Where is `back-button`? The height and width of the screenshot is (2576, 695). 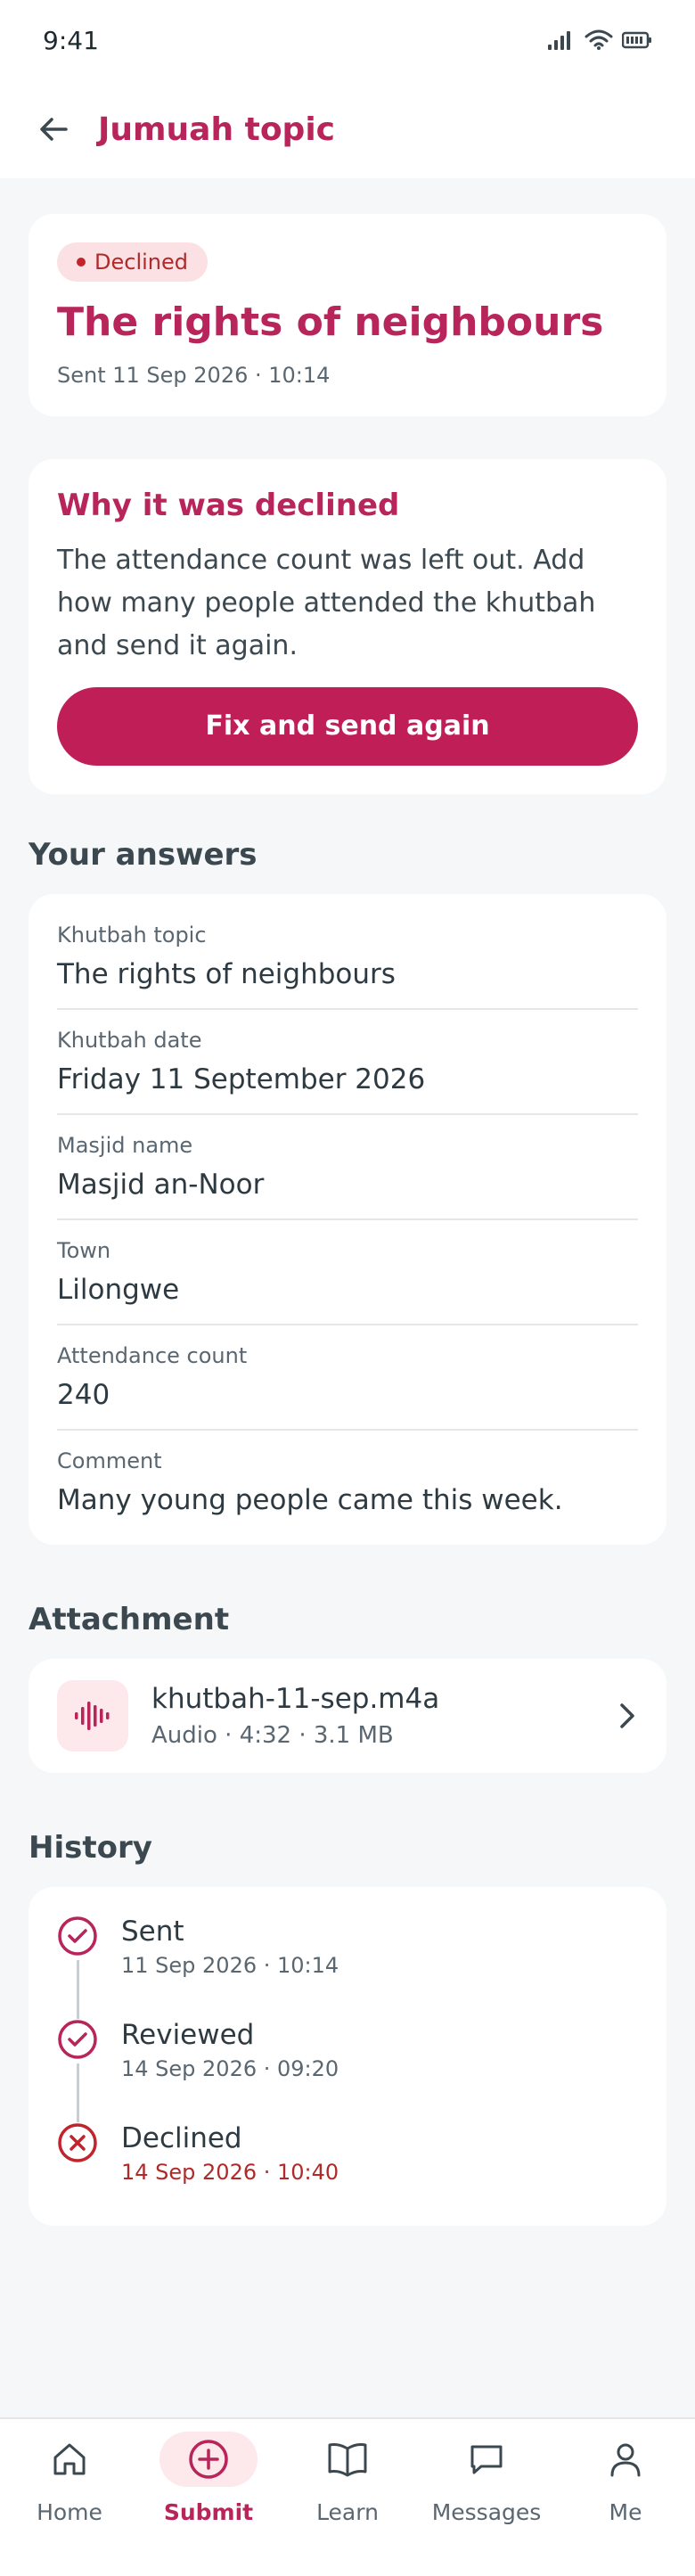
back-button is located at coordinates (53, 129).